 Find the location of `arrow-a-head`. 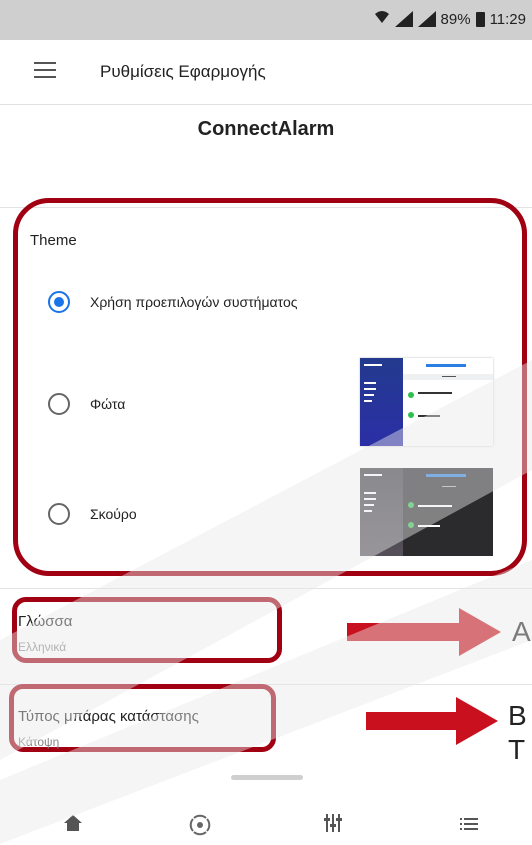

arrow-a-head is located at coordinates (480, 632).